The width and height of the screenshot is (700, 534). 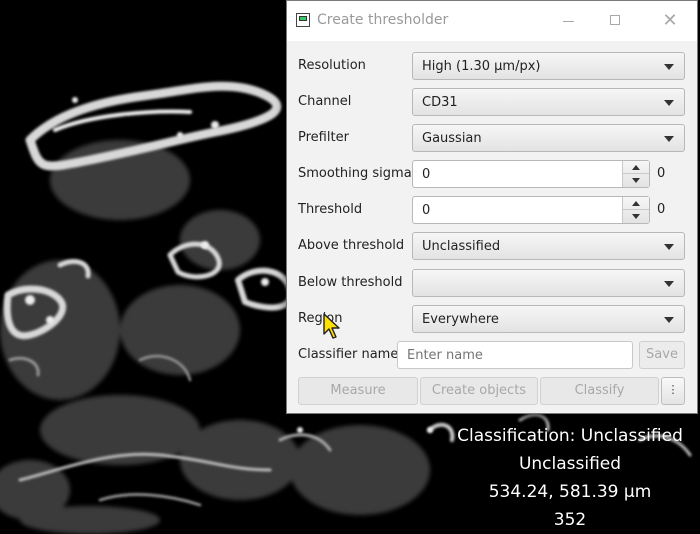 I want to click on threshold-display-value: 0, so click(x=661, y=209).